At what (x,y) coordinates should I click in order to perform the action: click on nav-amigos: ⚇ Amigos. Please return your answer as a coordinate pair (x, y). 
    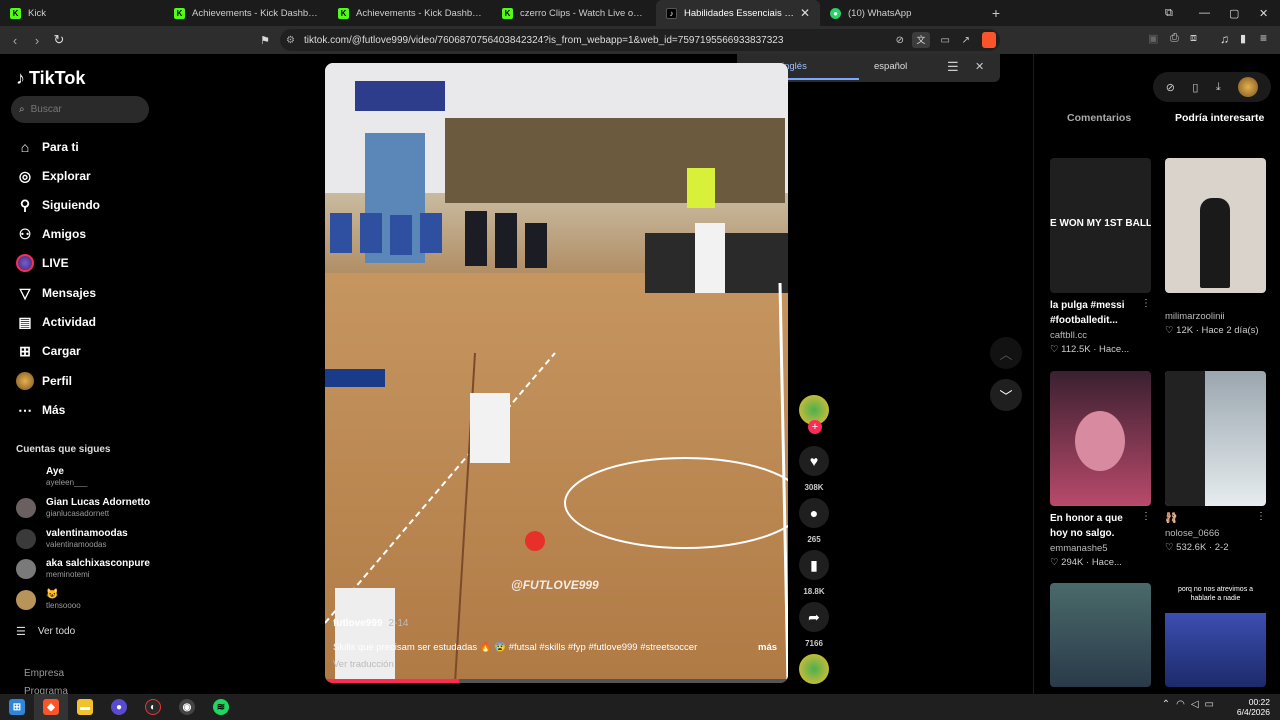
    Looking at the image, I should click on (51, 234).